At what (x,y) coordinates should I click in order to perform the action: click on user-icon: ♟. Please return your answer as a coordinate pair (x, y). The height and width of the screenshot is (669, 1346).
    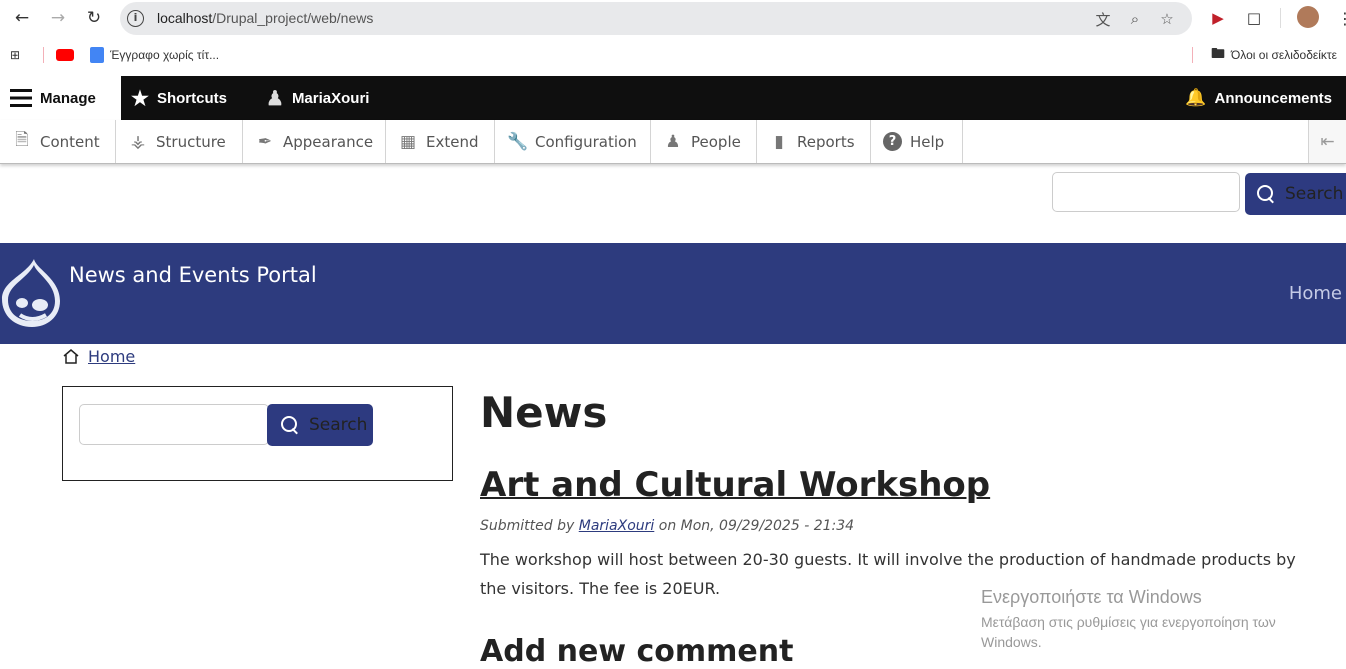
    Looking at the image, I should click on (275, 98).